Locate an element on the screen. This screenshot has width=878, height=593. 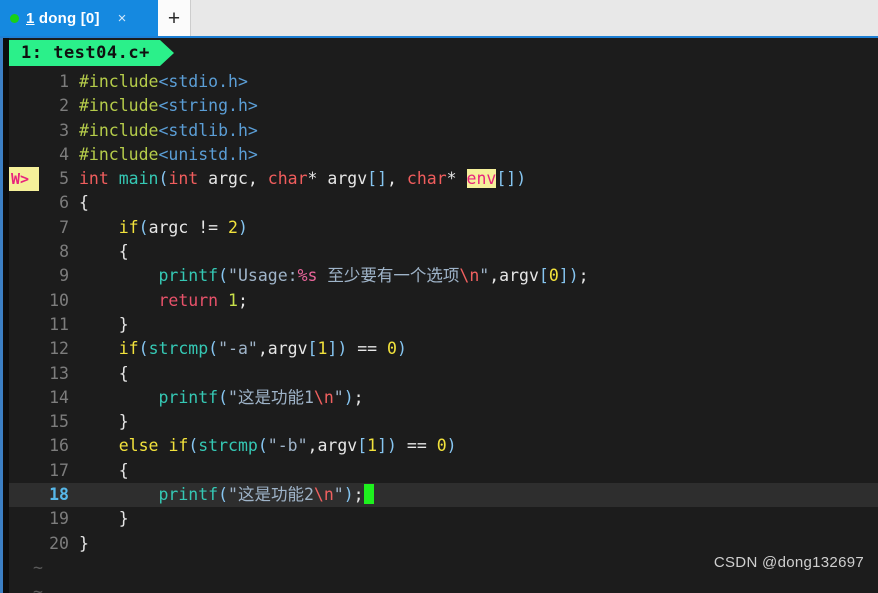
code-line: 12 if(strcmp("-a",argv[1]) == 0) is located at coordinates (443, 349).